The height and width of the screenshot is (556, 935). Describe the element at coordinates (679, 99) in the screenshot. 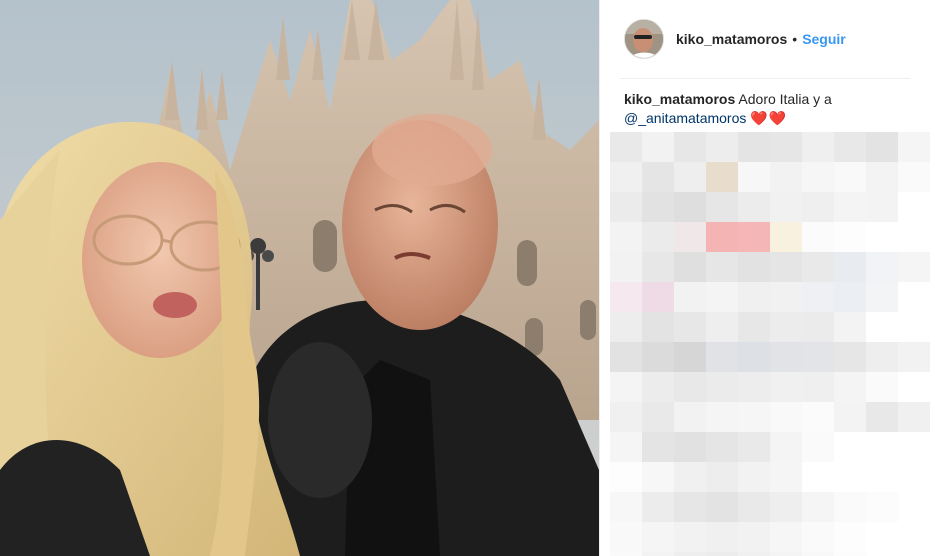

I see `caption-username: kiko_matamoros` at that location.